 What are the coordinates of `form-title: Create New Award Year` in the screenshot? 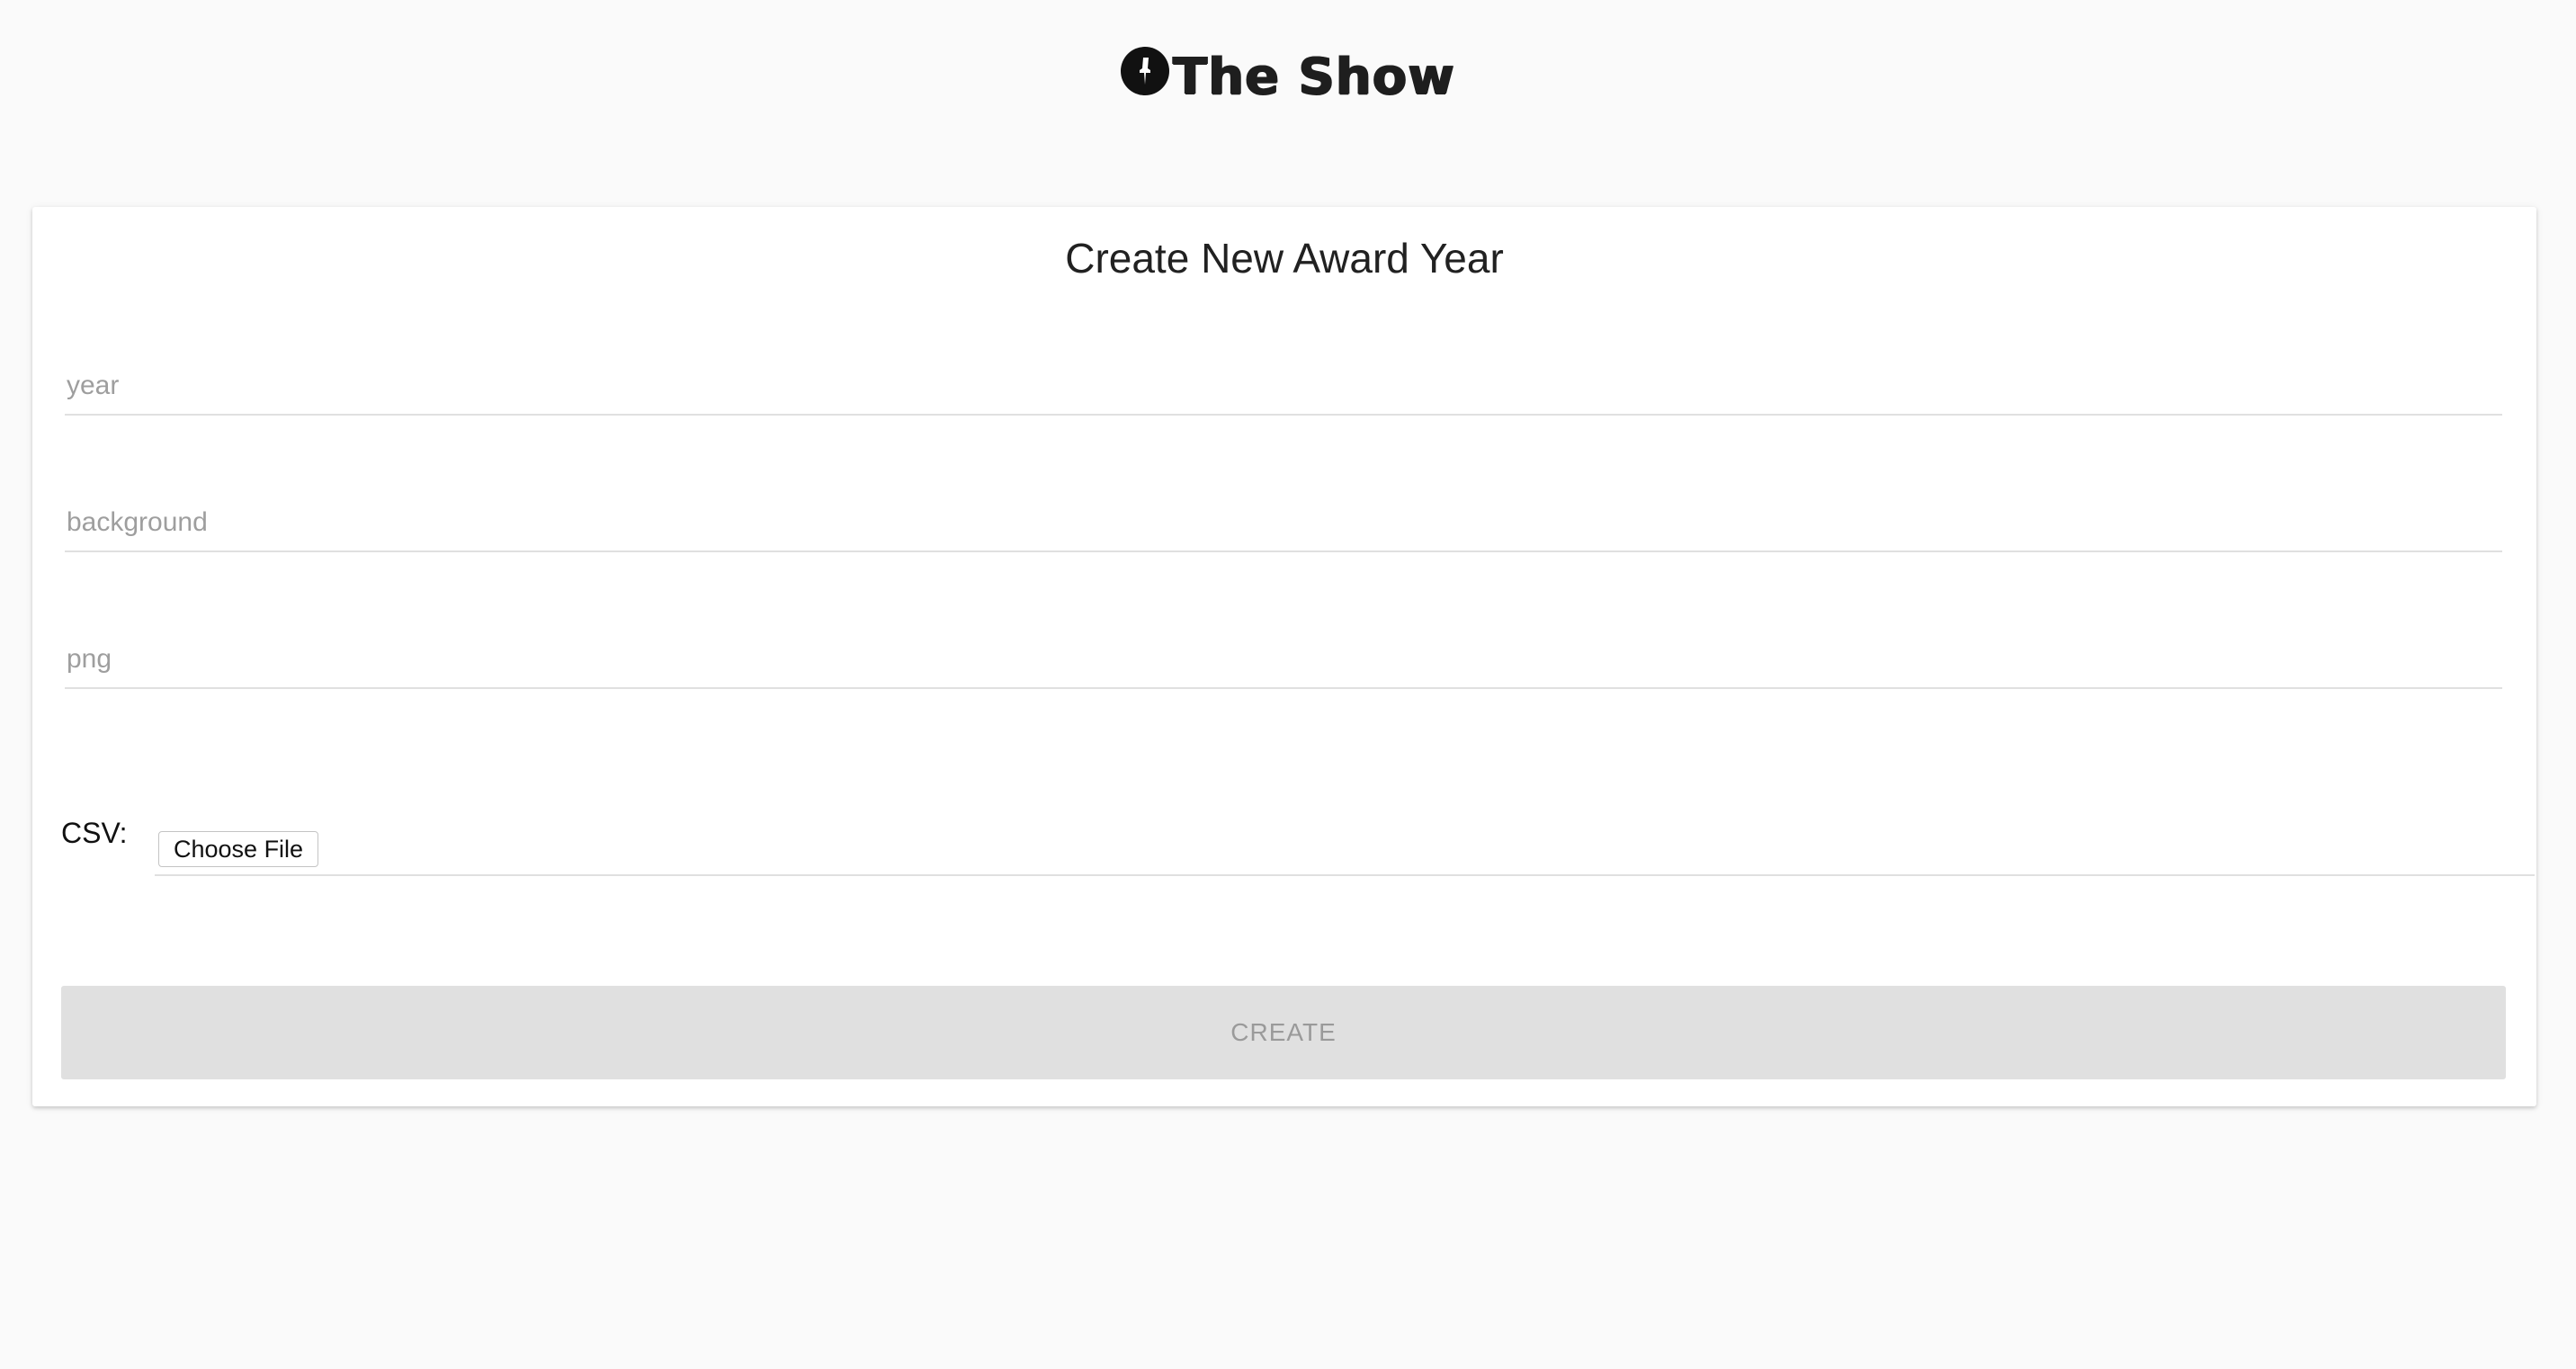 It's located at (1284, 258).